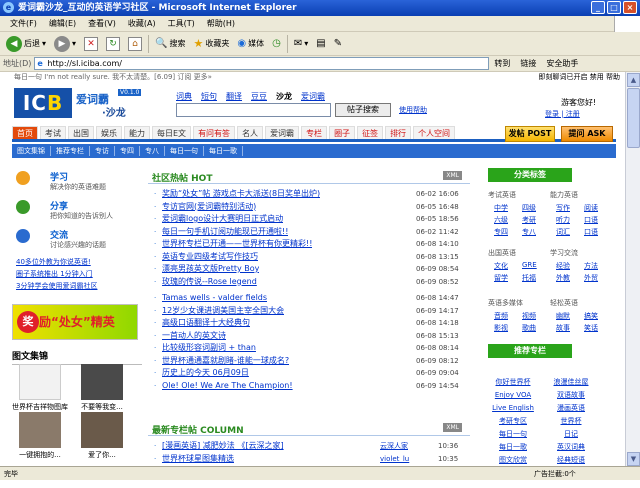 Image resolution: width=640 pixels, height=488 pixels. What do you see at coordinates (172, 132) in the screenshot?
I see `cat-daily-e: 每日E文` at bounding box center [172, 132].